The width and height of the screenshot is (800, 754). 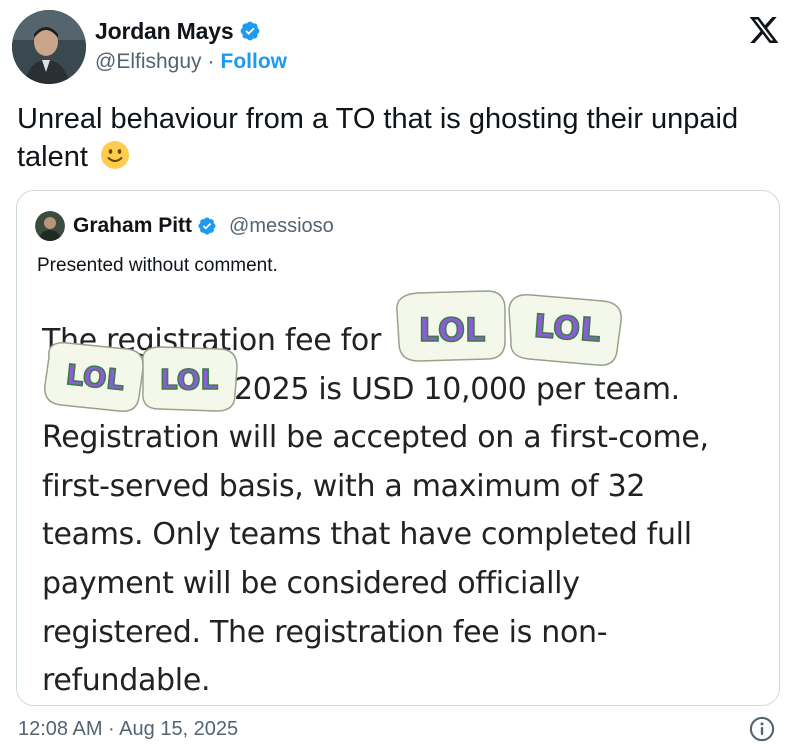 I want to click on author-avatar, so click(x=49, y=47).